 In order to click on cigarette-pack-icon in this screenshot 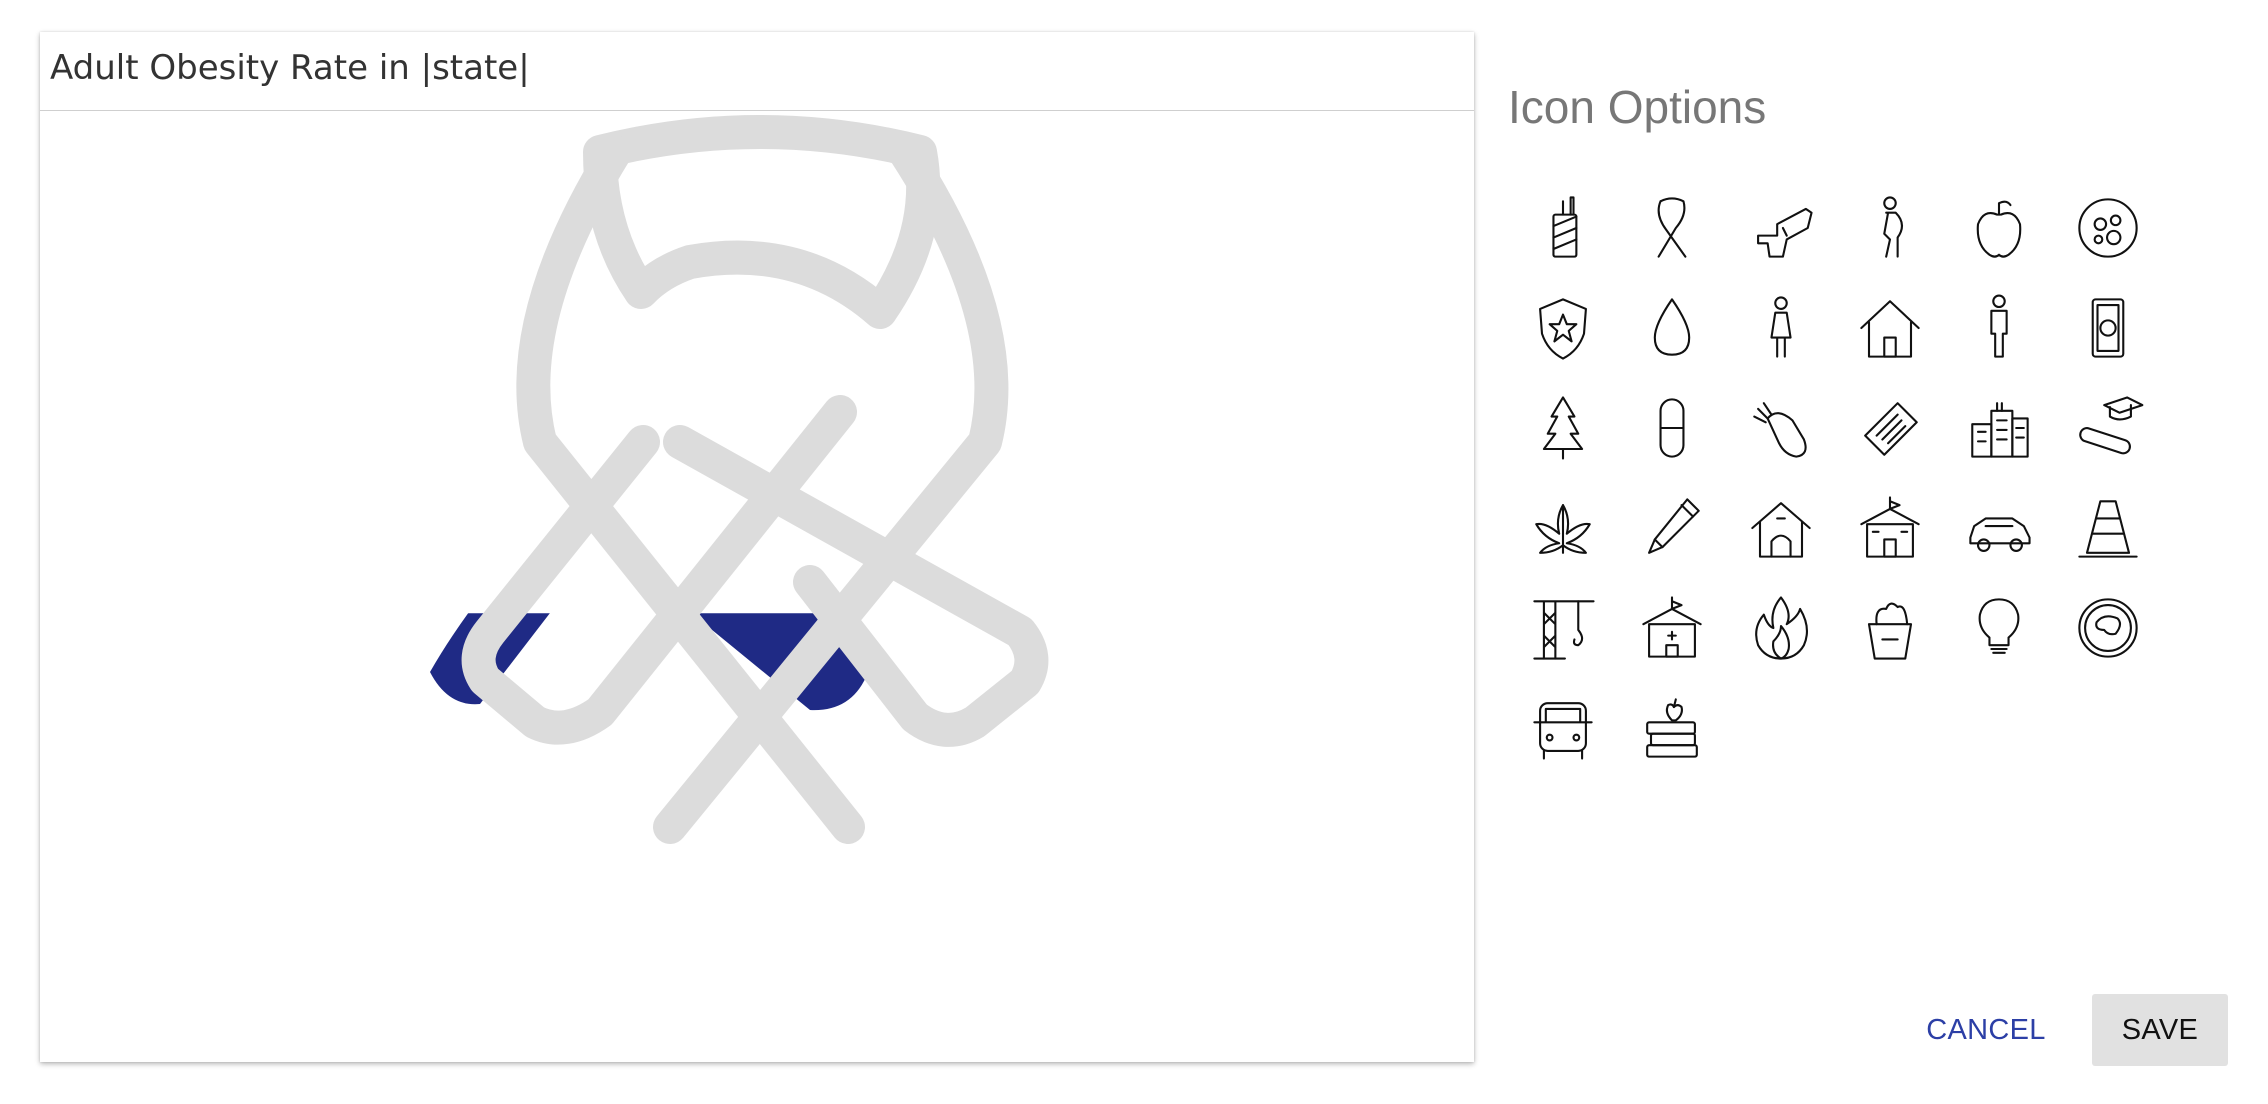, I will do `click(1564, 227)`.